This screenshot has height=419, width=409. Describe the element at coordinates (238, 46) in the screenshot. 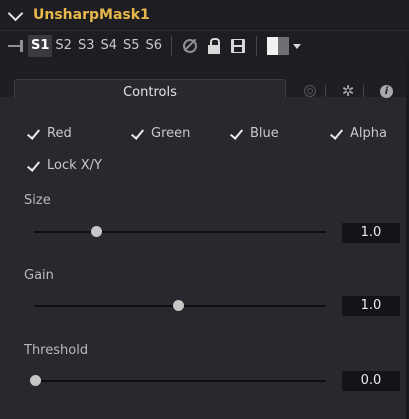

I see `save-icon` at that location.